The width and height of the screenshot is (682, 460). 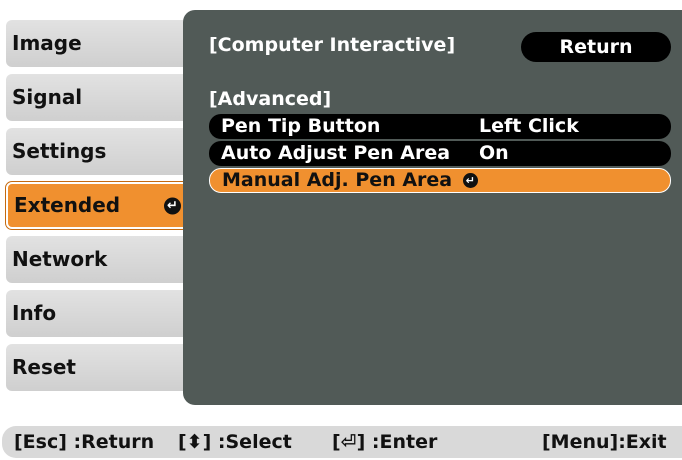 I want to click on sidebar-item-label: Info, so click(x=34, y=313).